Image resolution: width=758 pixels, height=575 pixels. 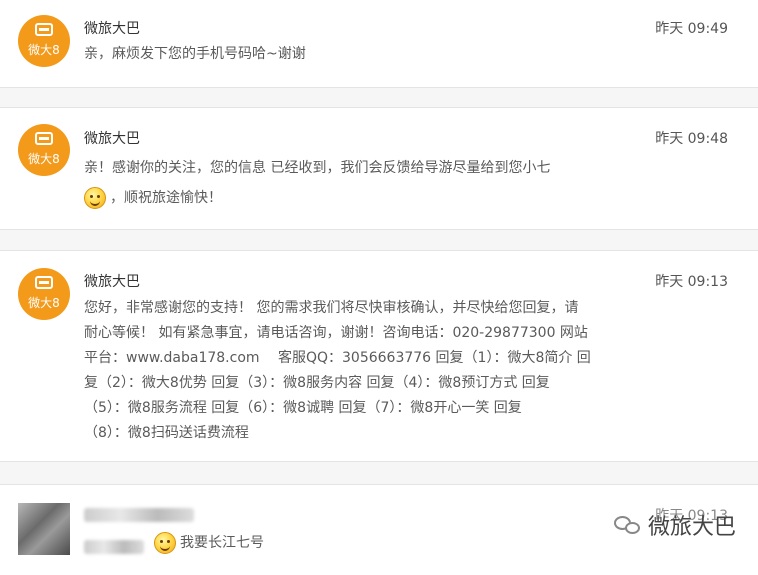 I want to click on watermark: 微旅大巴, so click(x=674, y=525).